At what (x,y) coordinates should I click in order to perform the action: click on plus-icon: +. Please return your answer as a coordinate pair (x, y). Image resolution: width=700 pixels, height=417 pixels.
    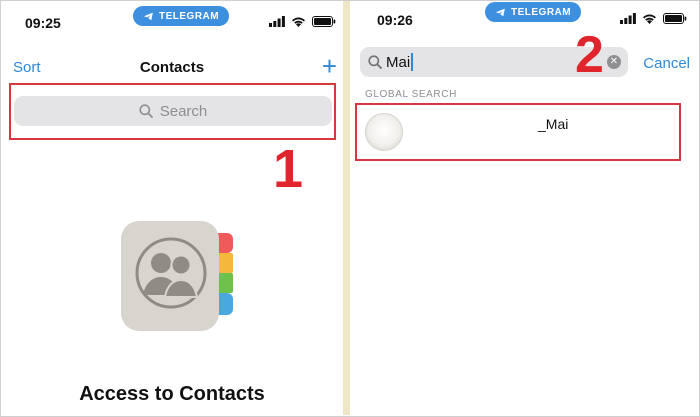
    Looking at the image, I should click on (329, 66).